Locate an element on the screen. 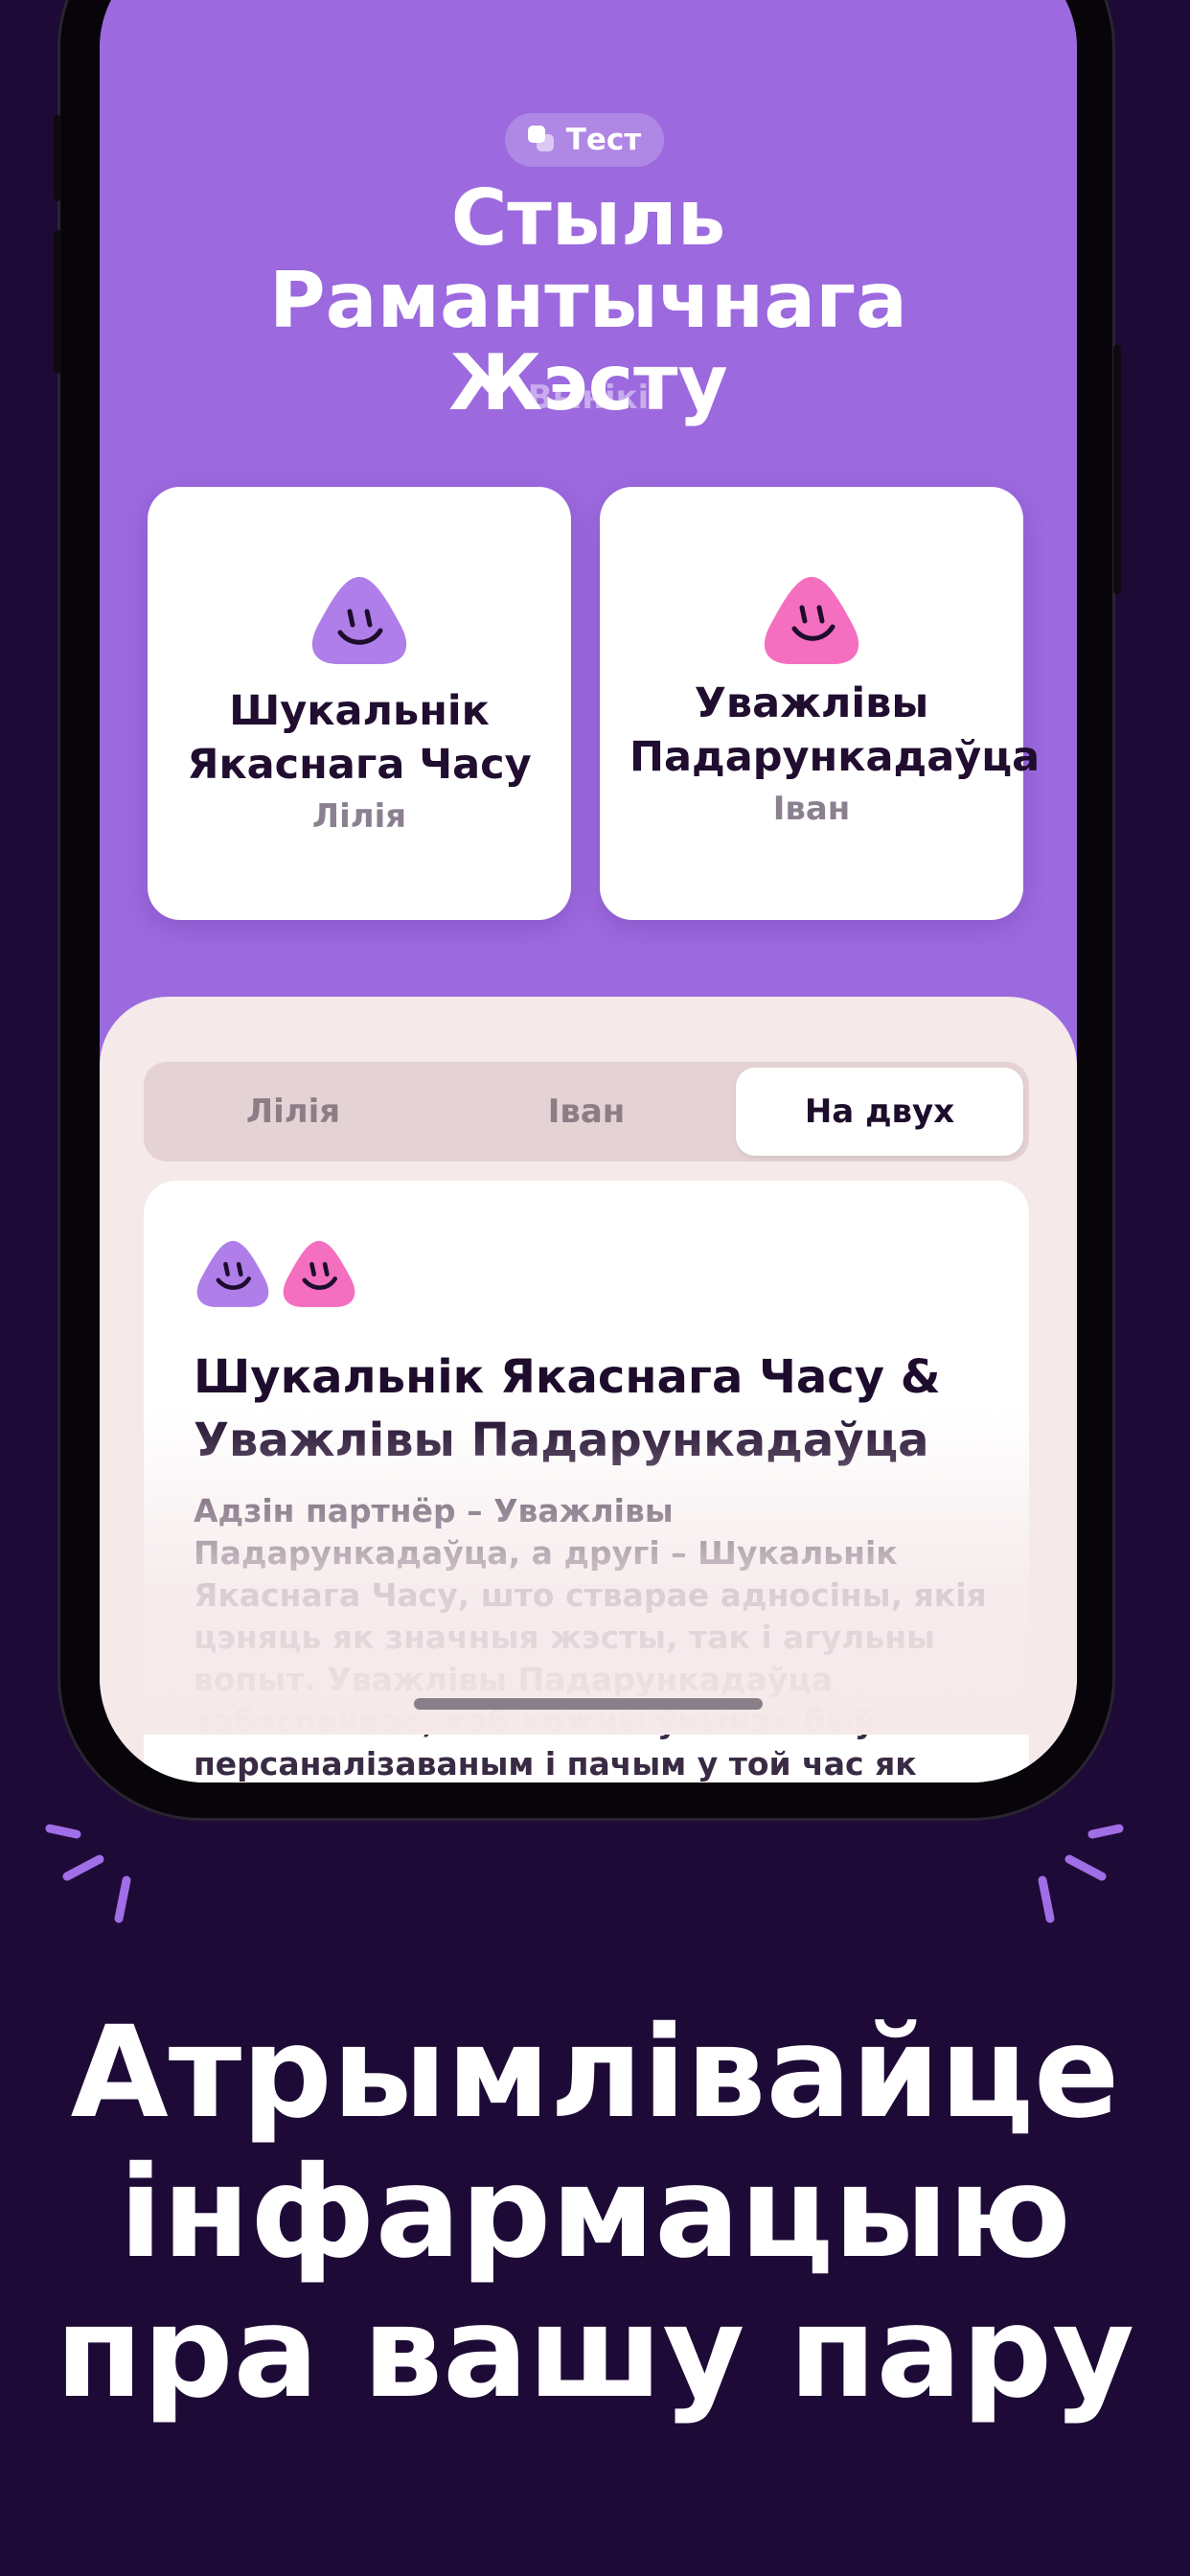  sparkle-right-icon is located at coordinates (1081, 1874).